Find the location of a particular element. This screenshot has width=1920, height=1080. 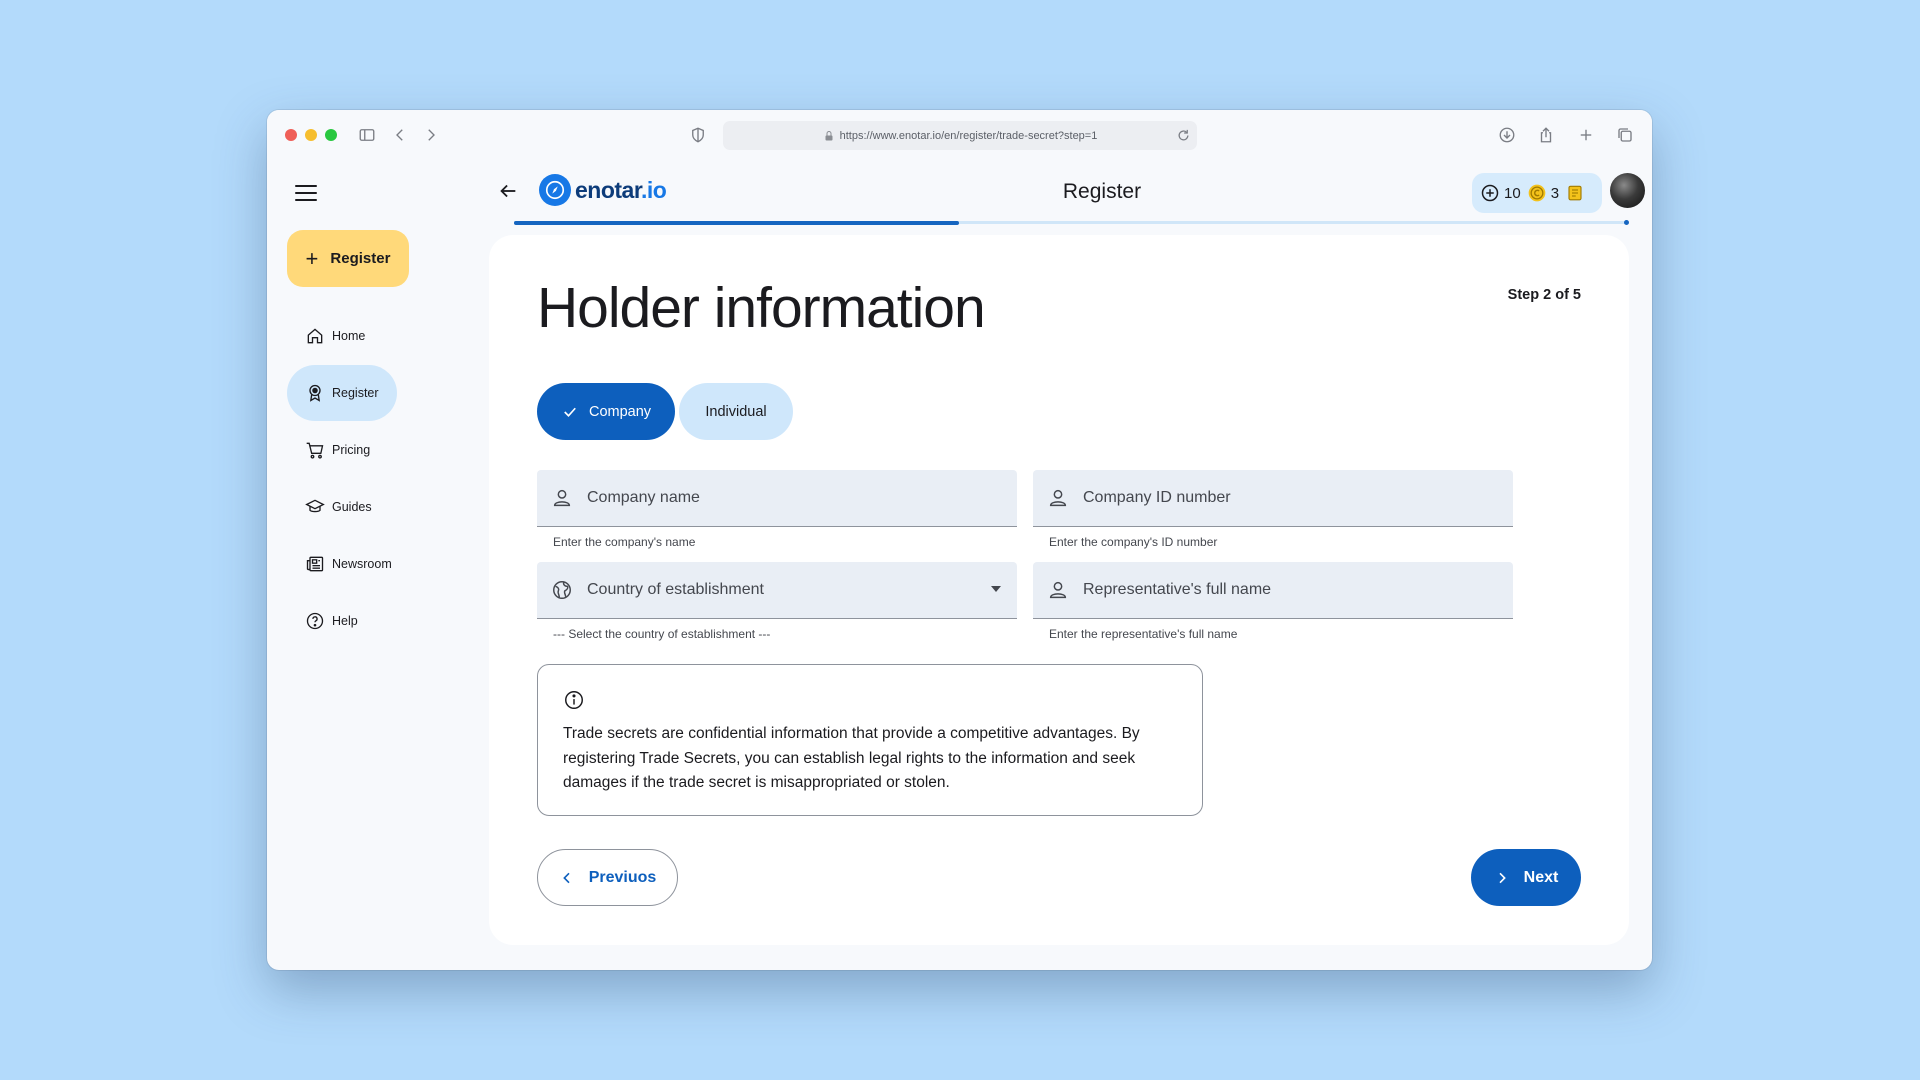

next-button: Next is located at coordinates (1526, 877).